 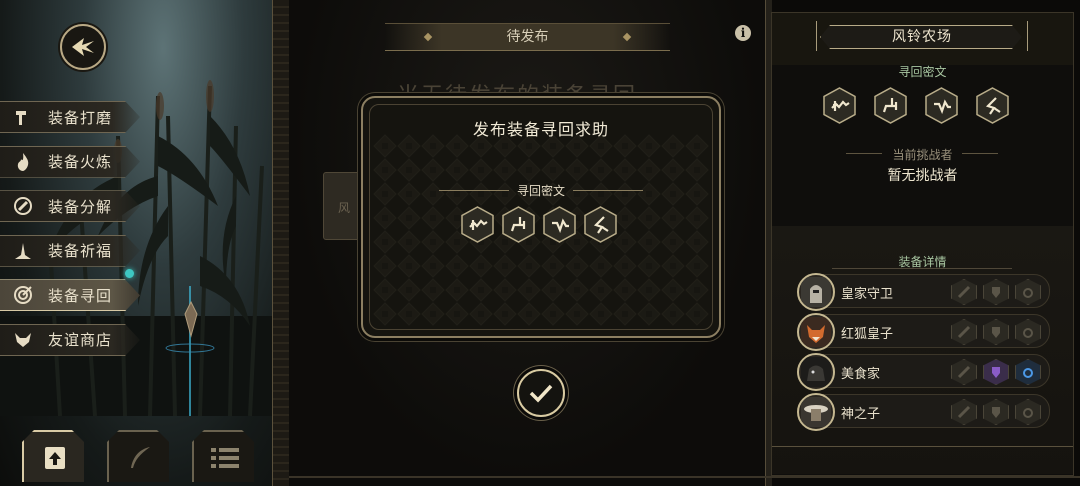 I want to click on pray-icon, so click(x=23, y=251).